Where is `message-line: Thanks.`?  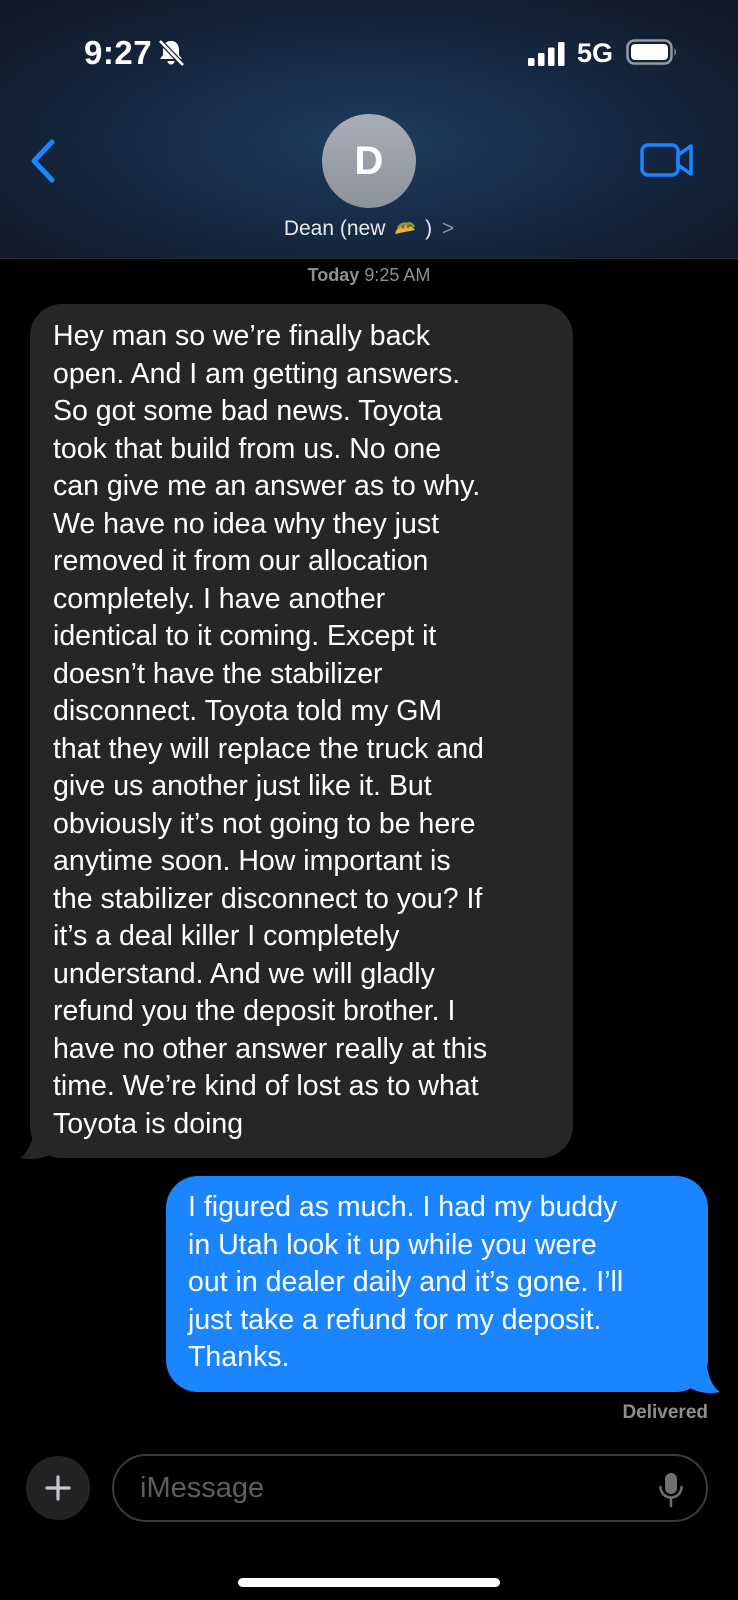 message-line: Thanks. is located at coordinates (239, 1357).